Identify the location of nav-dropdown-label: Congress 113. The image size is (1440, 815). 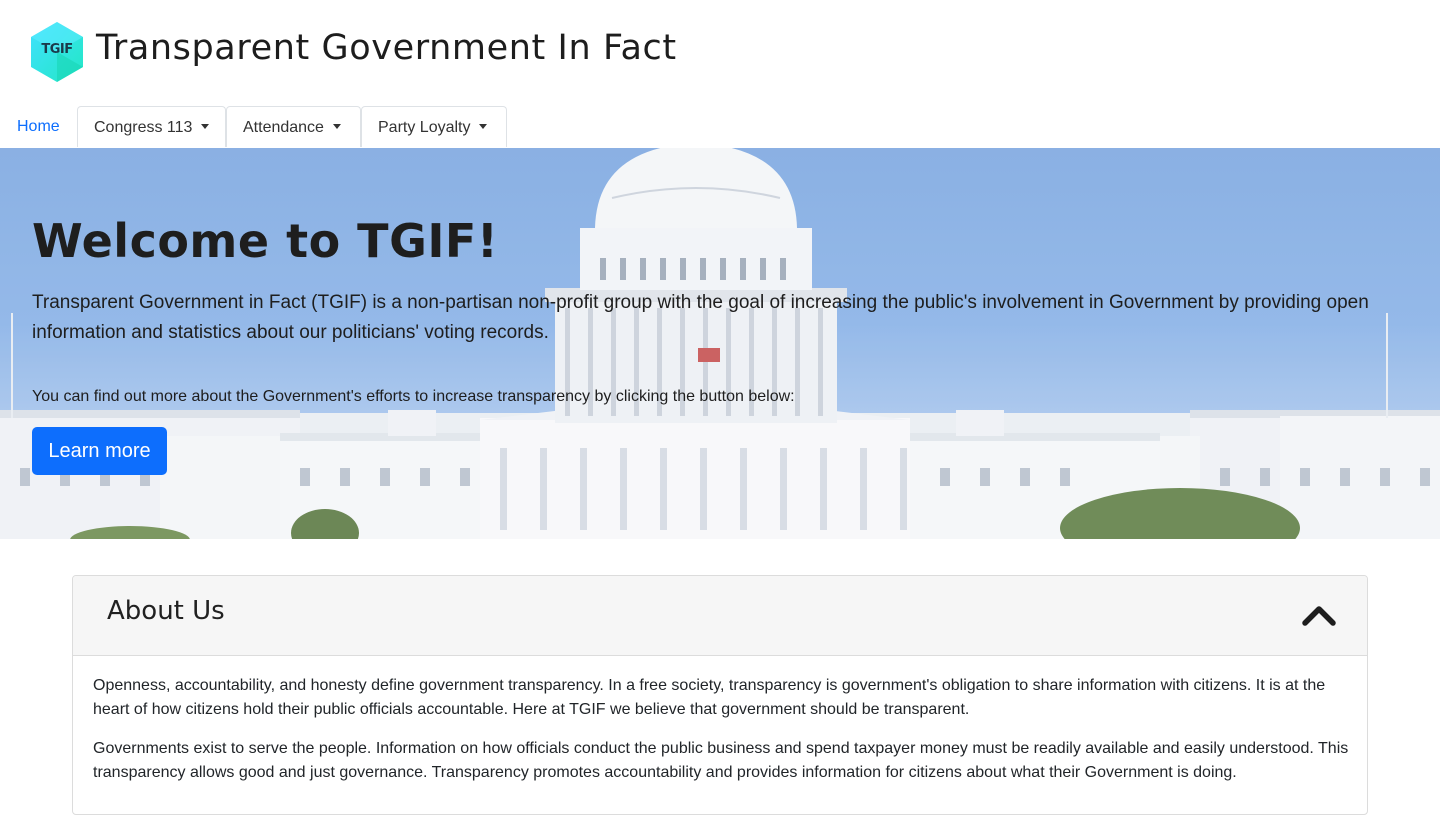
(143, 127).